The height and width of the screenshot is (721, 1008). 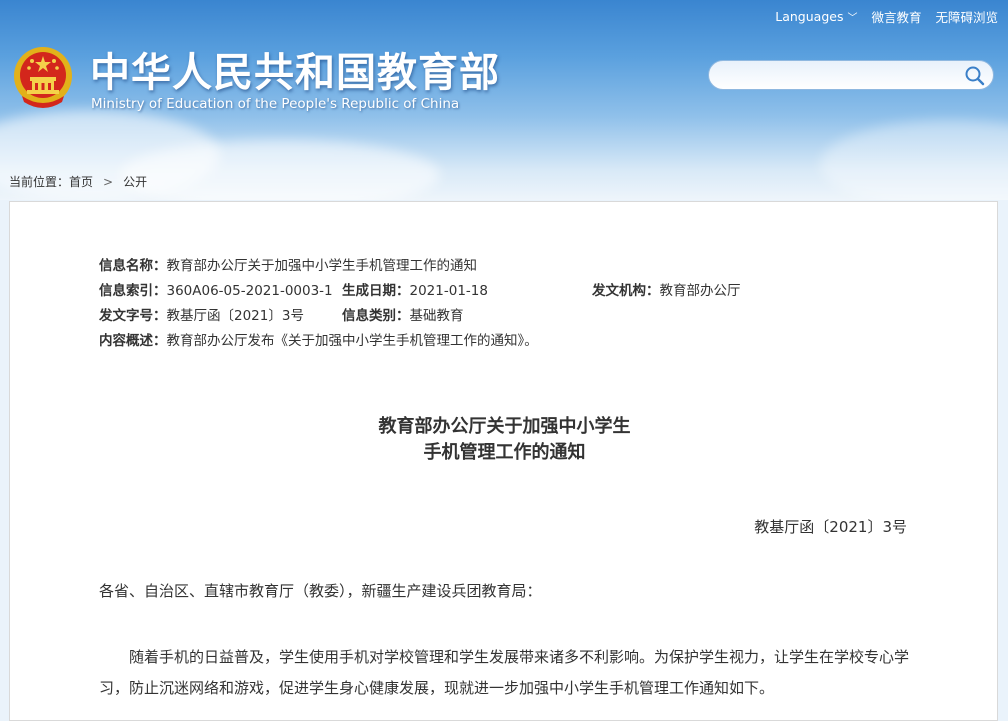 I want to click on document-salutation: 各省、自治区、直辖市教育厅（教委），新疆生产建设兵团教育局：, so click(x=320, y=591).